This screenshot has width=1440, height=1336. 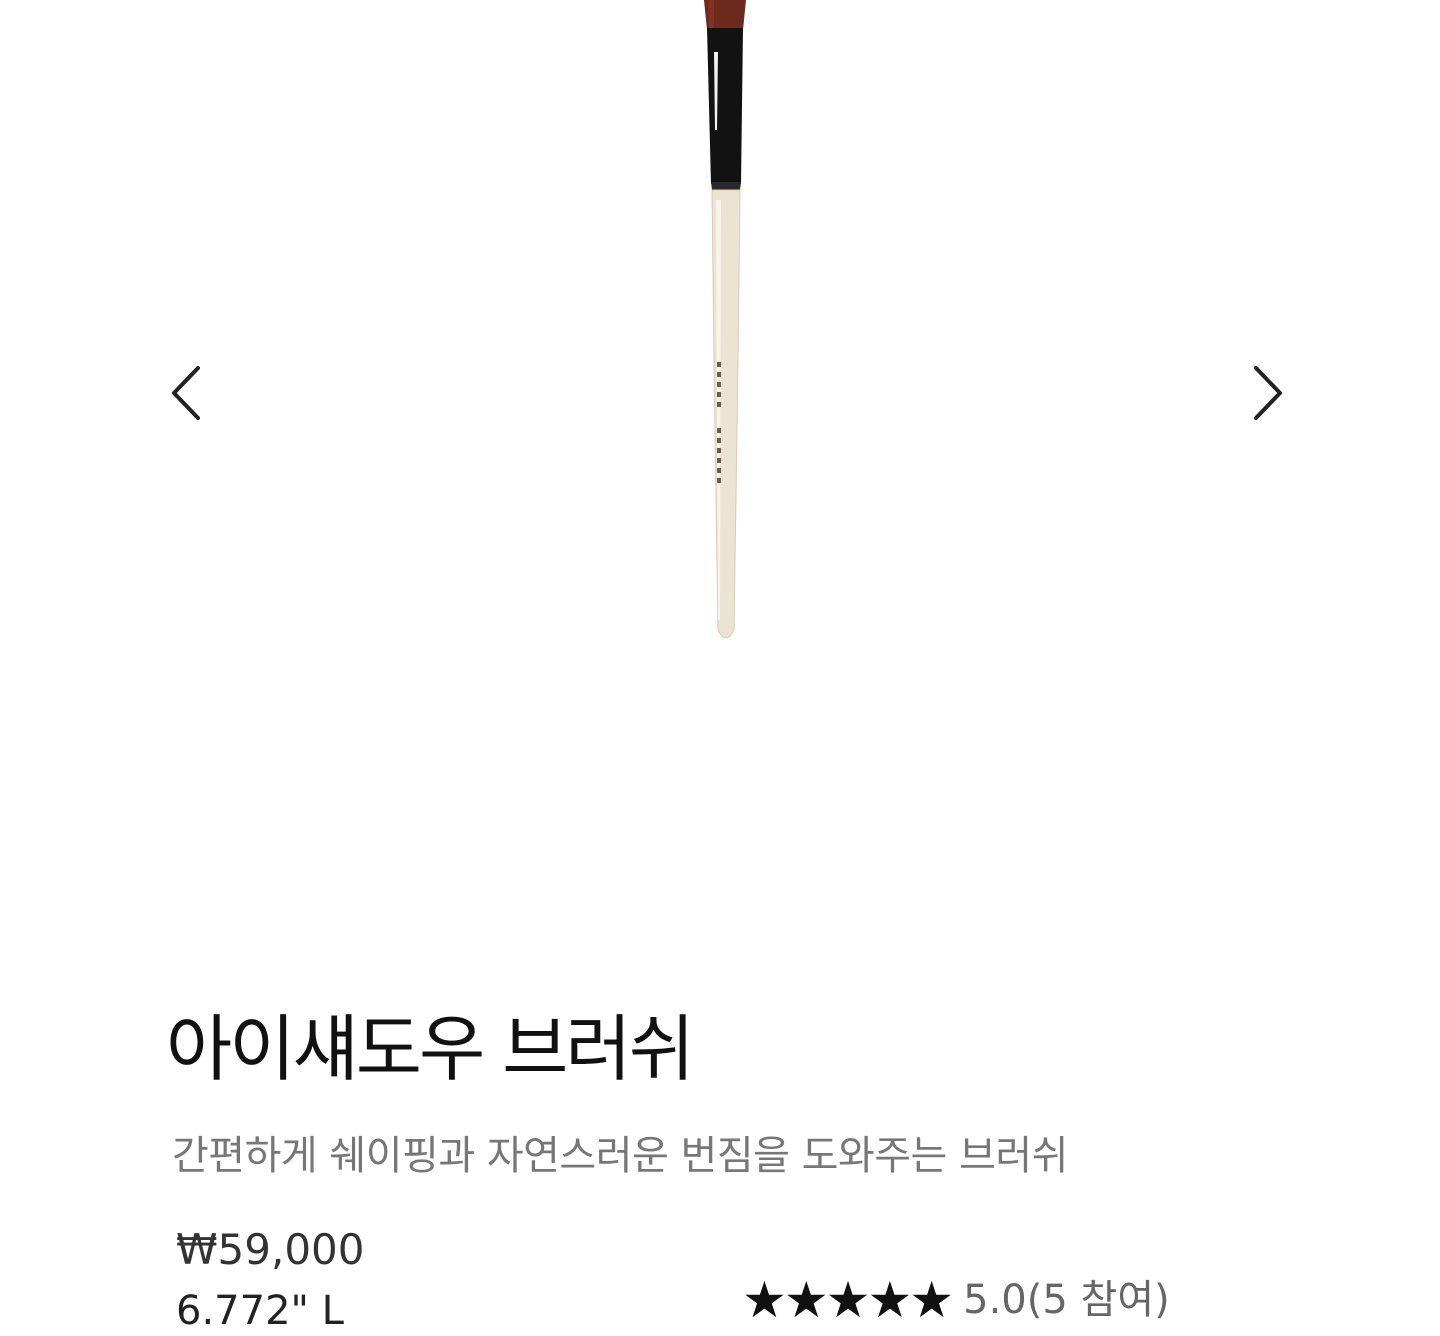 What do you see at coordinates (956, 1300) in the screenshot?
I see `product-rating: ★★★★★ 5.0 (5 참여)` at bounding box center [956, 1300].